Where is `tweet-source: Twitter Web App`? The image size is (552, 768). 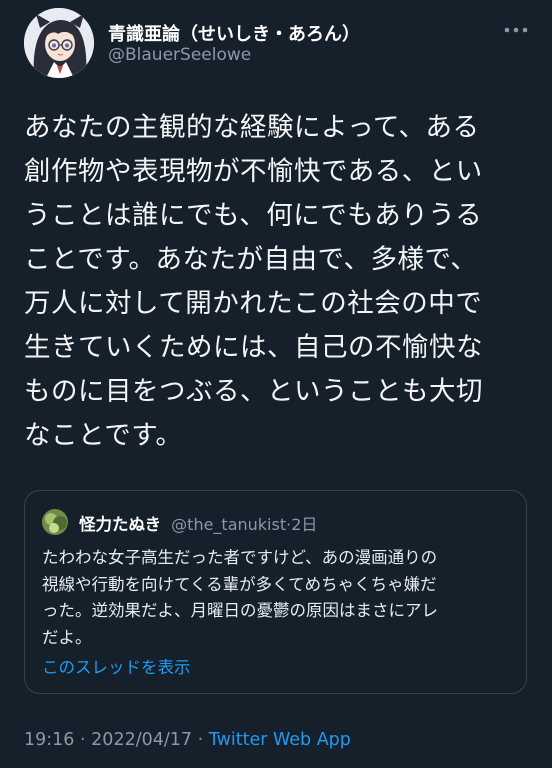 tweet-source: Twitter Web App is located at coordinates (280, 740).